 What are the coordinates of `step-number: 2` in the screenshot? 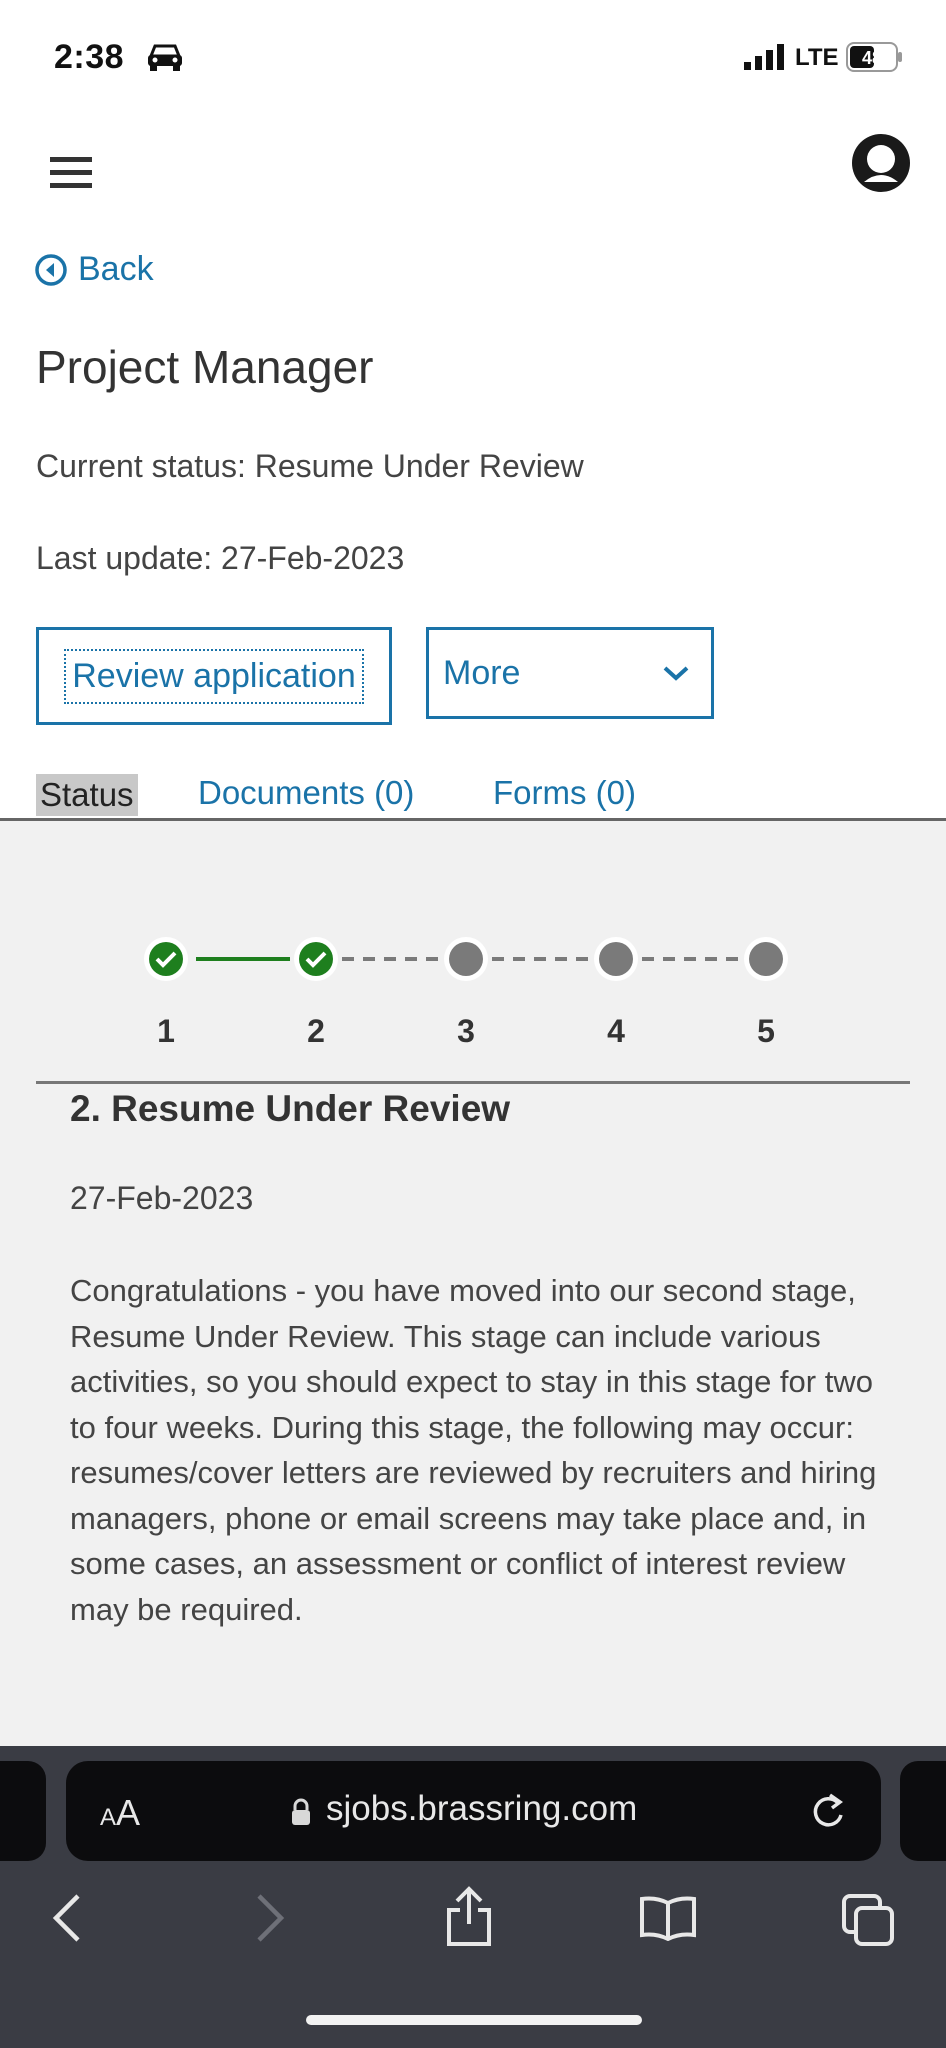 It's located at (316, 1031).